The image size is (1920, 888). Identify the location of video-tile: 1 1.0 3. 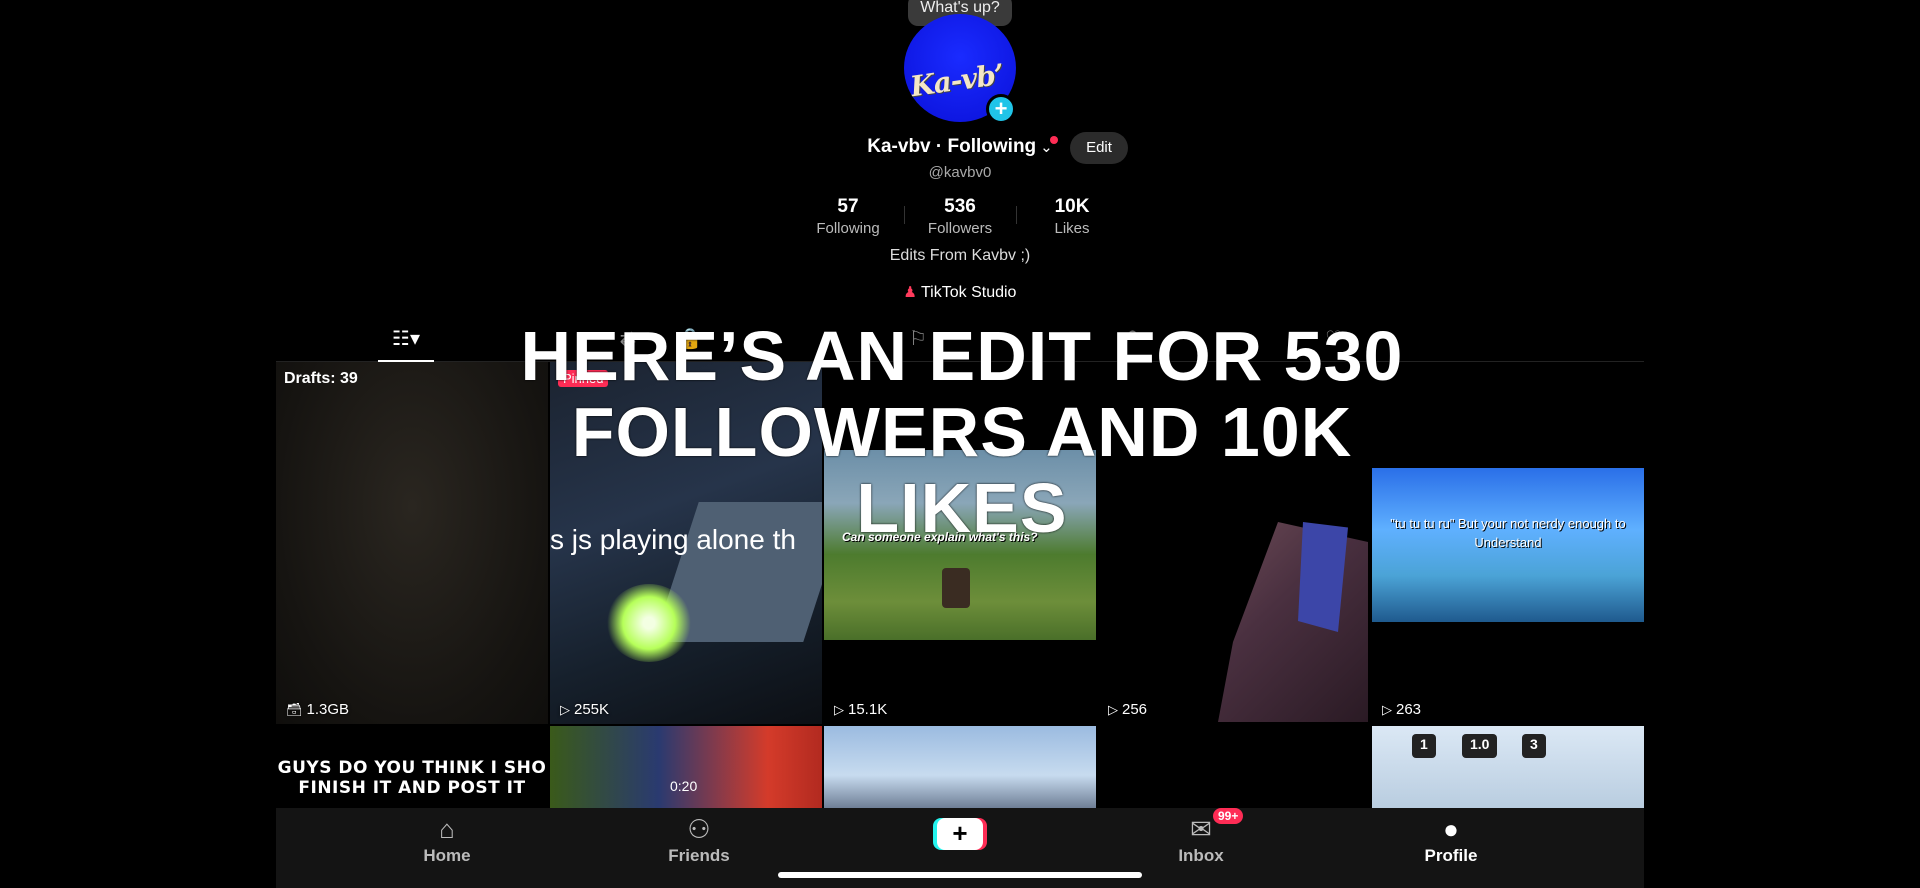
(1508, 767).